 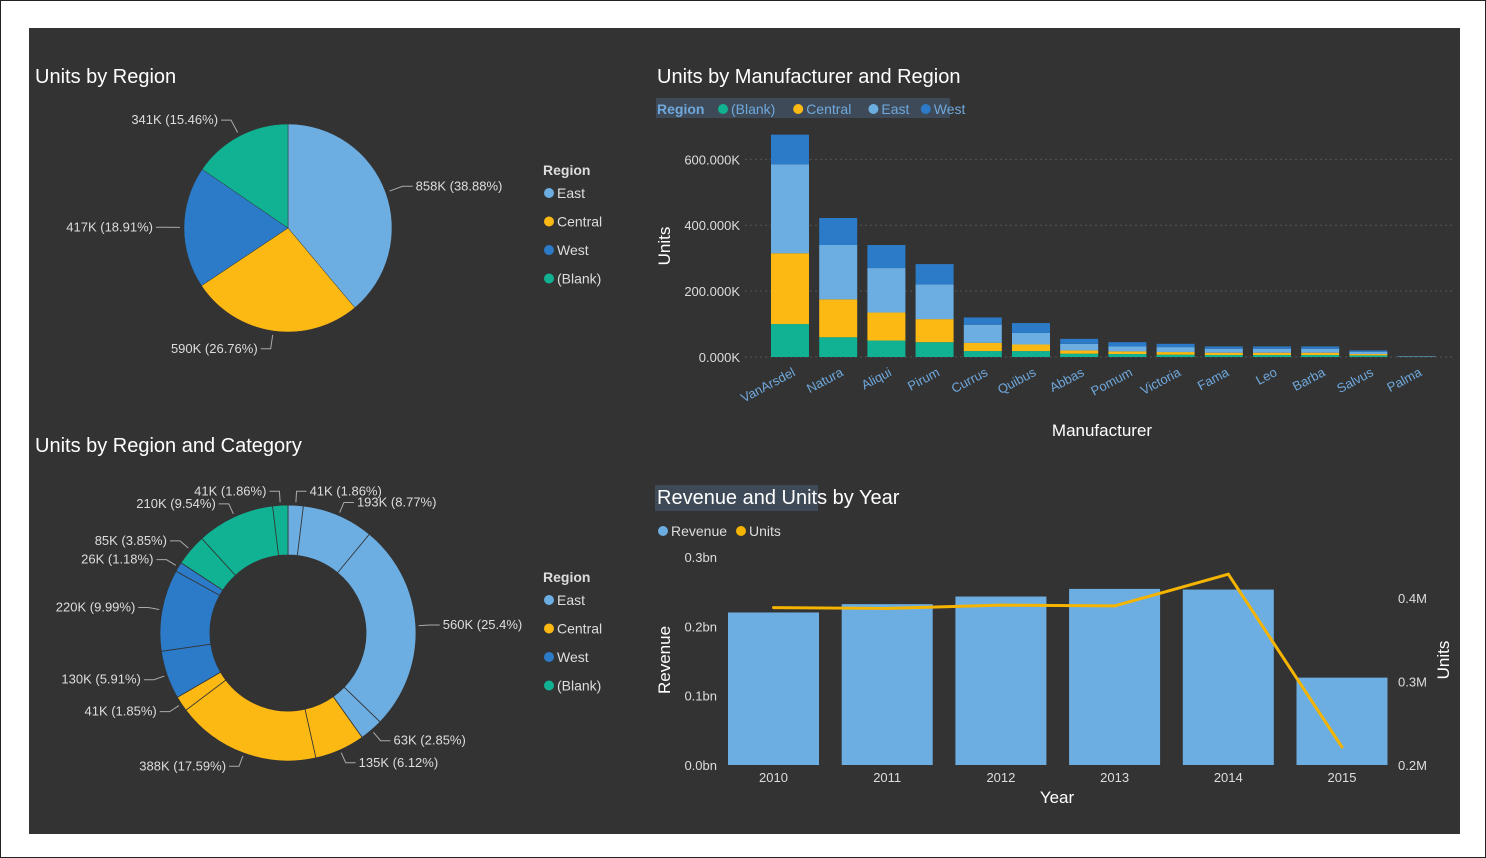 What do you see at coordinates (166, 562) in the screenshot?
I see `donut-leader-line` at bounding box center [166, 562].